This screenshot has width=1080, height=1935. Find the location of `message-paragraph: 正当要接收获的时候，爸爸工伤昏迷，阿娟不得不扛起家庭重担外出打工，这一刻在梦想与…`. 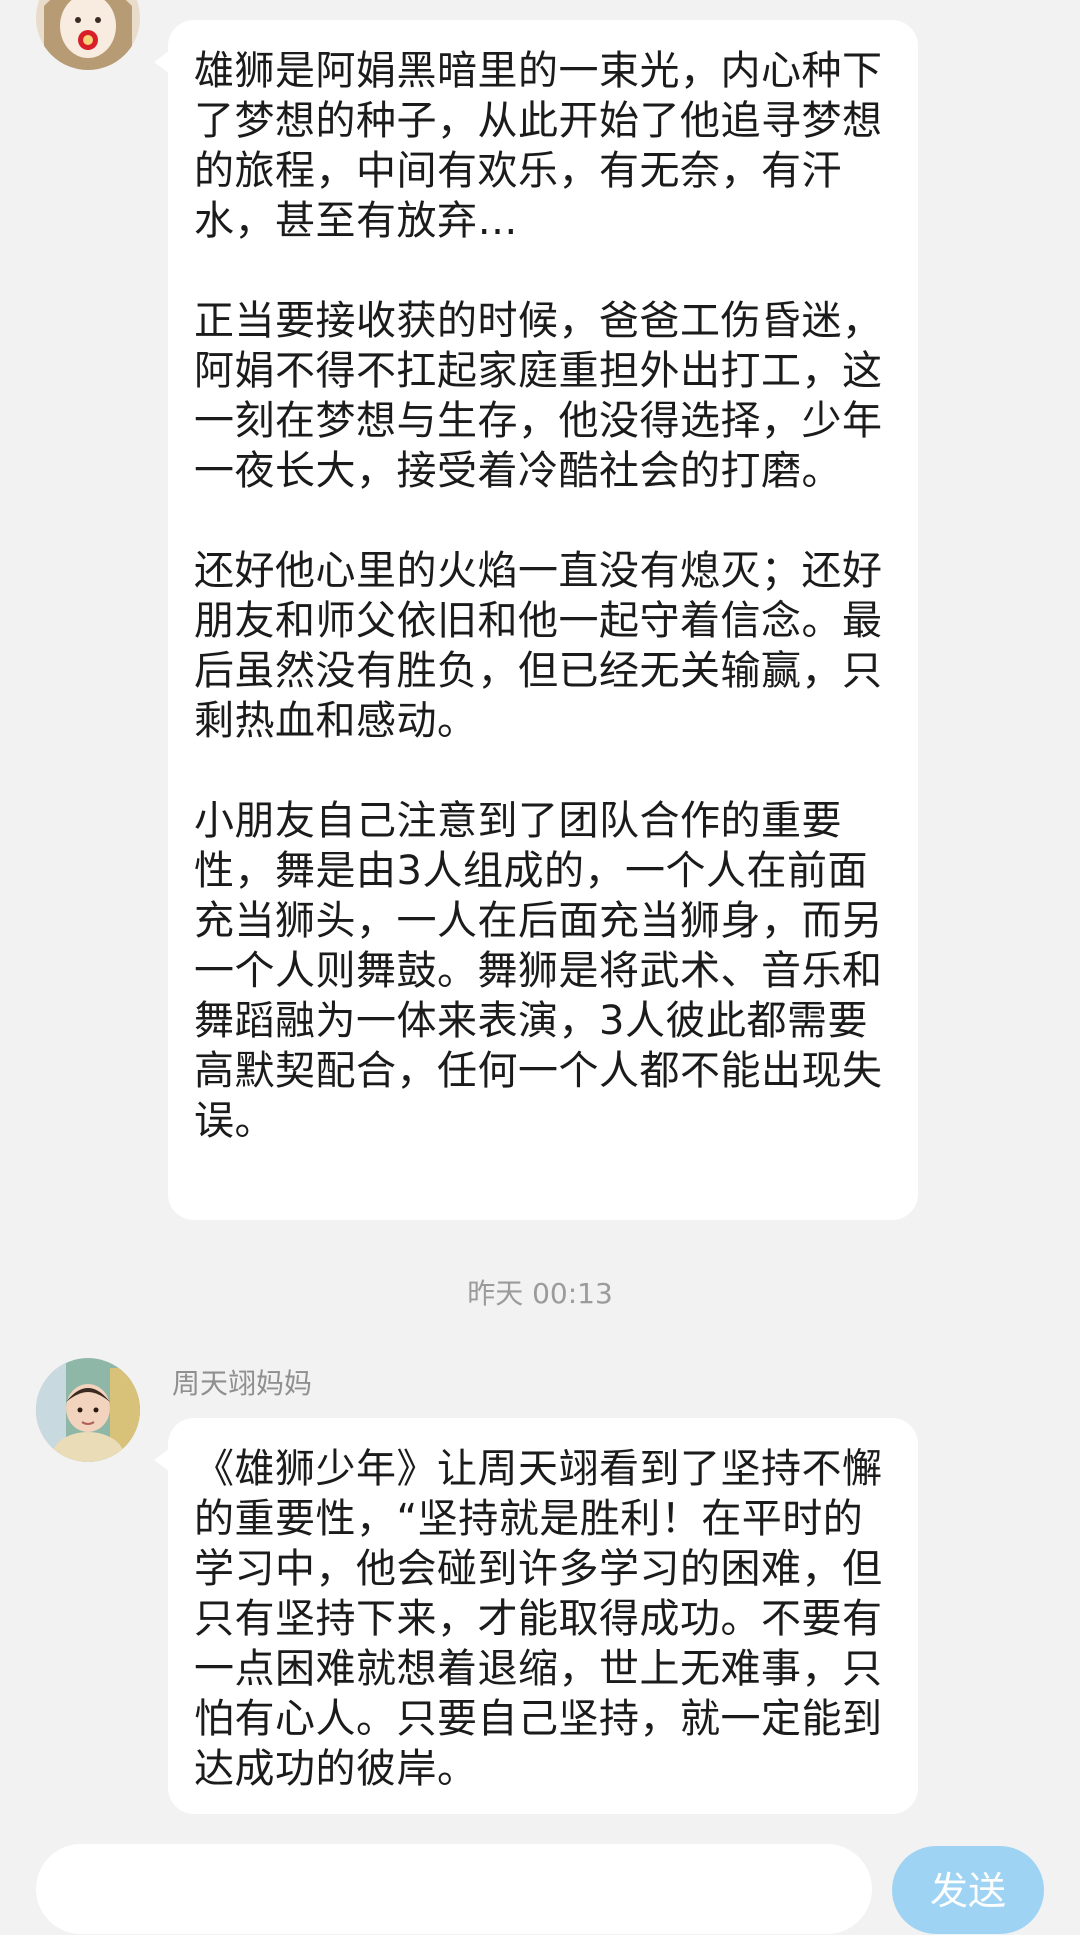

message-paragraph: 正当要接收获的时候，爸爸工伤昏迷，阿娟不得不扛起家庭重担外出打工，这一刻在梦想与… is located at coordinates (538, 396).